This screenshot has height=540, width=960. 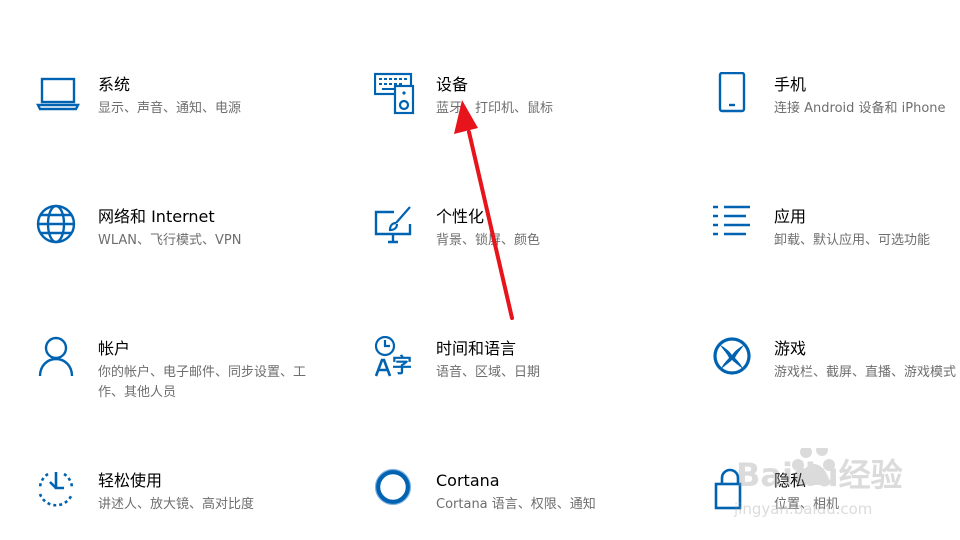 What do you see at coordinates (114, 84) in the screenshot?
I see `tile-title: 系统` at bounding box center [114, 84].